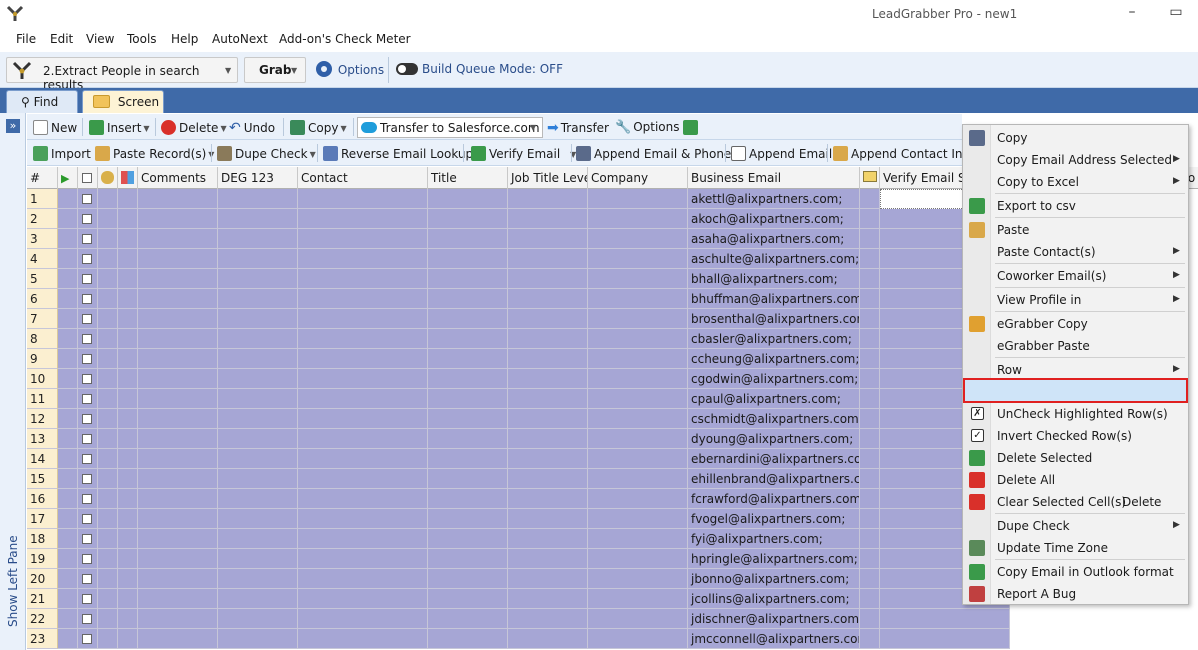 Image resolution: width=1198 pixels, height=650 pixels. What do you see at coordinates (184, 39) in the screenshot?
I see `menu-help: Help` at bounding box center [184, 39].